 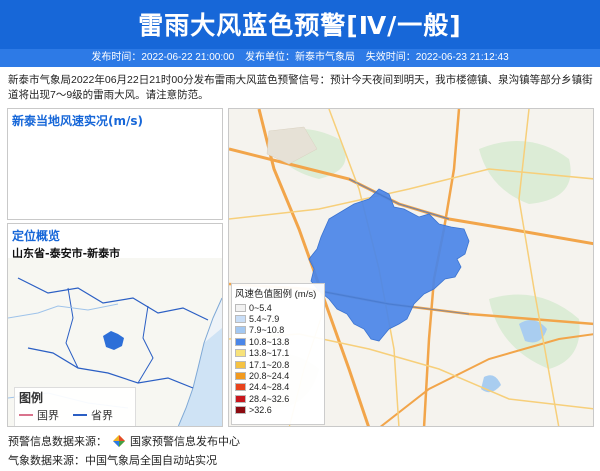 I want to click on wind-legend-item: 5.4~7.9, so click(x=278, y=318).